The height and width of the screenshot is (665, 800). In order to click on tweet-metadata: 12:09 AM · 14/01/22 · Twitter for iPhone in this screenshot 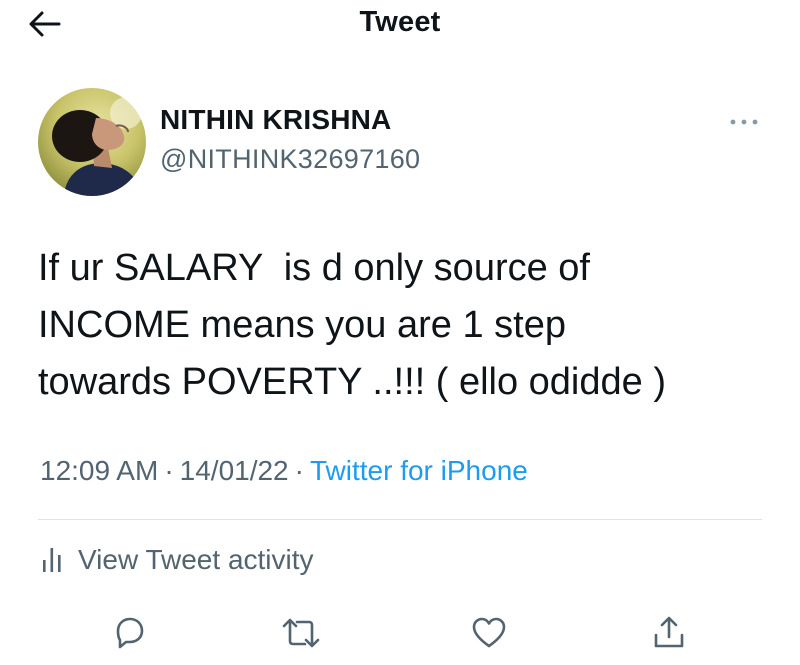, I will do `click(284, 471)`.